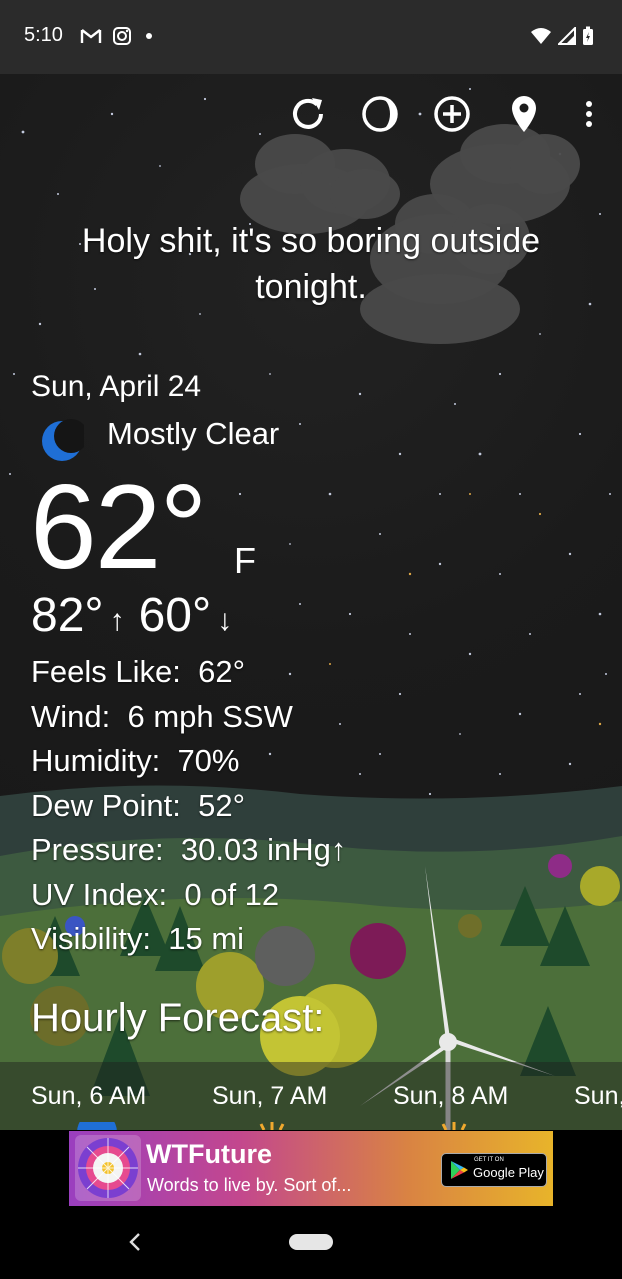 The width and height of the screenshot is (622, 1279). Describe the element at coordinates (245, 560) in the screenshot. I see `temperature-unit: F` at that location.